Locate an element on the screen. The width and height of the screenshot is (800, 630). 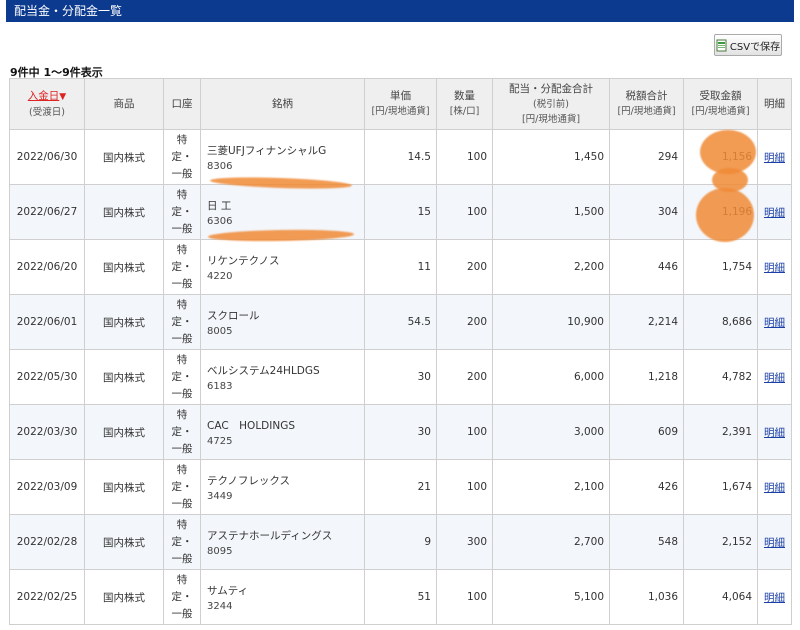
header-tax-label: 税額合計 is located at coordinates (646, 96).